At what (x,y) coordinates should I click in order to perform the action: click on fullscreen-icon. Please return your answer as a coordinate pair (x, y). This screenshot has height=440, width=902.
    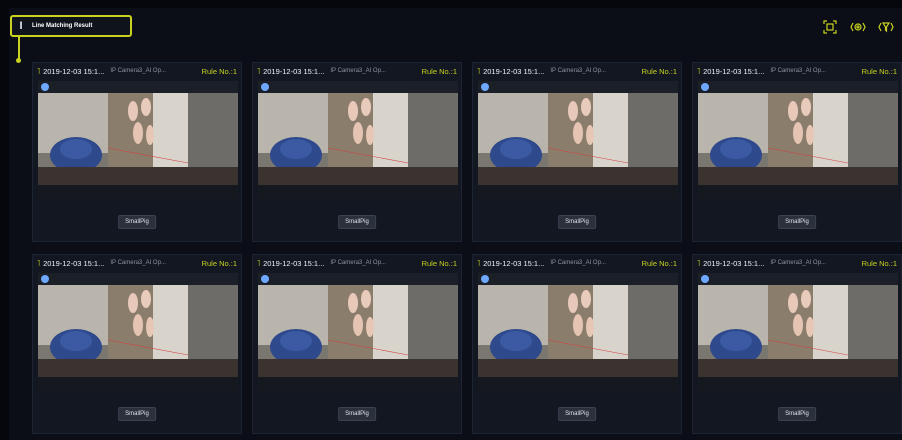
    Looking at the image, I should click on (830, 27).